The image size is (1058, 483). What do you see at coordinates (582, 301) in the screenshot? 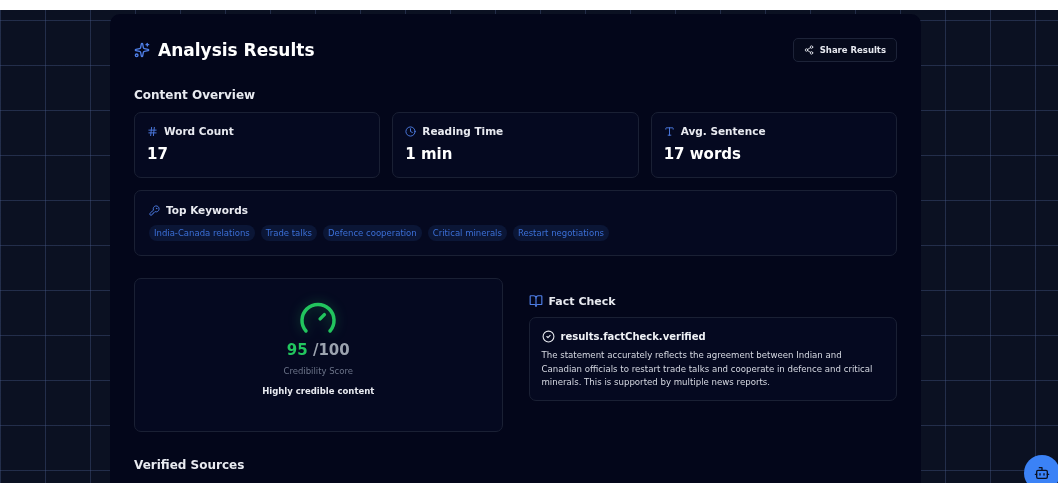
I see `section-heading: Fact Check` at bounding box center [582, 301].